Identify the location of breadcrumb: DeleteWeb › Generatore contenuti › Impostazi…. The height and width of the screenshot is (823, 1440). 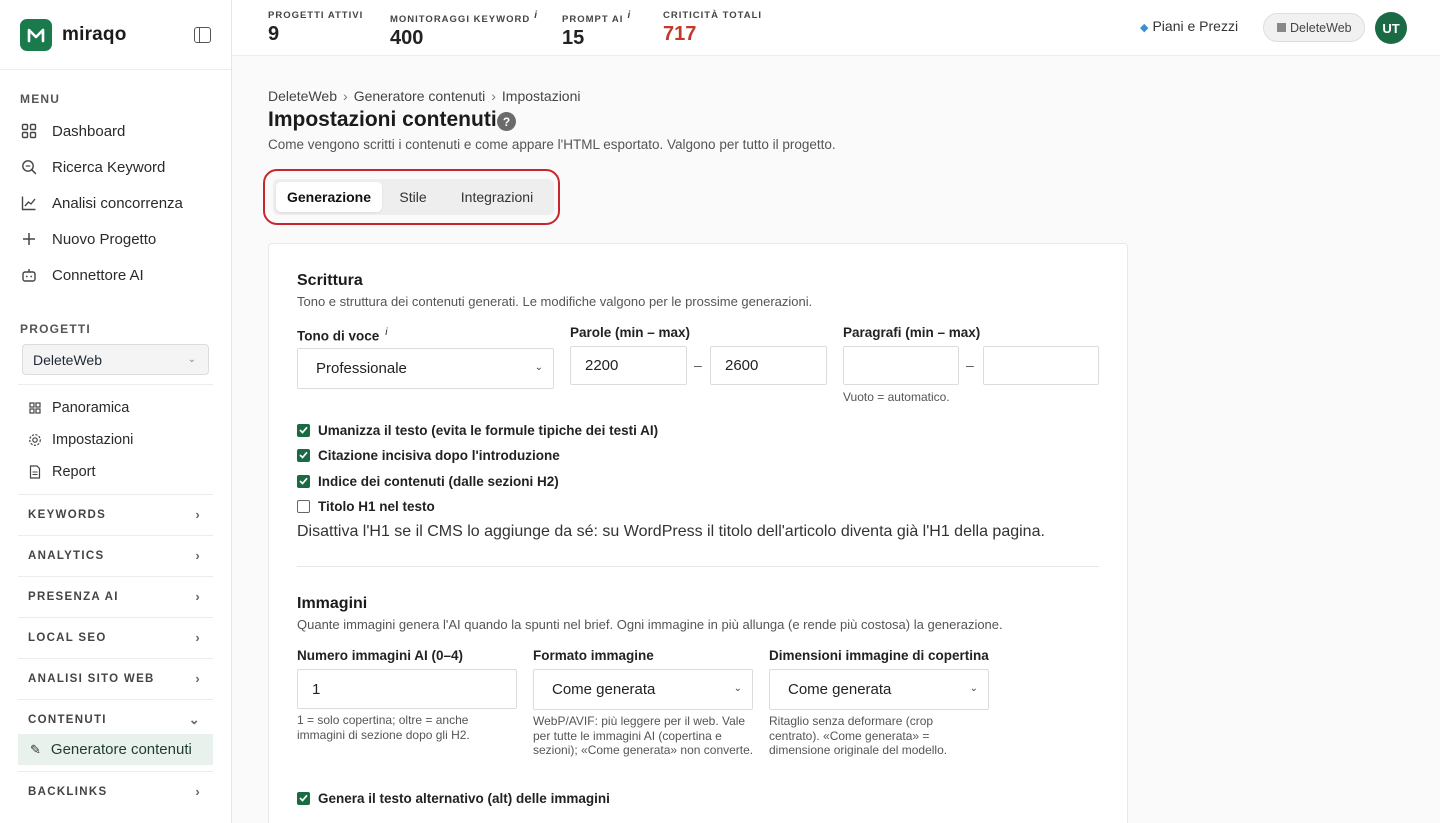
(424, 96).